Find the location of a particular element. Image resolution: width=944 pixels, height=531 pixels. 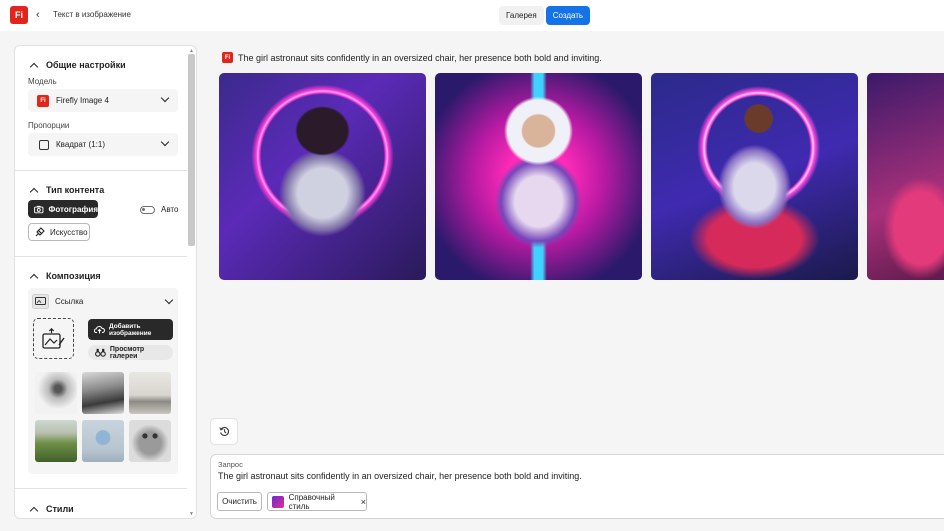

chevron-left-icon: ‹ is located at coordinates (42, 15).